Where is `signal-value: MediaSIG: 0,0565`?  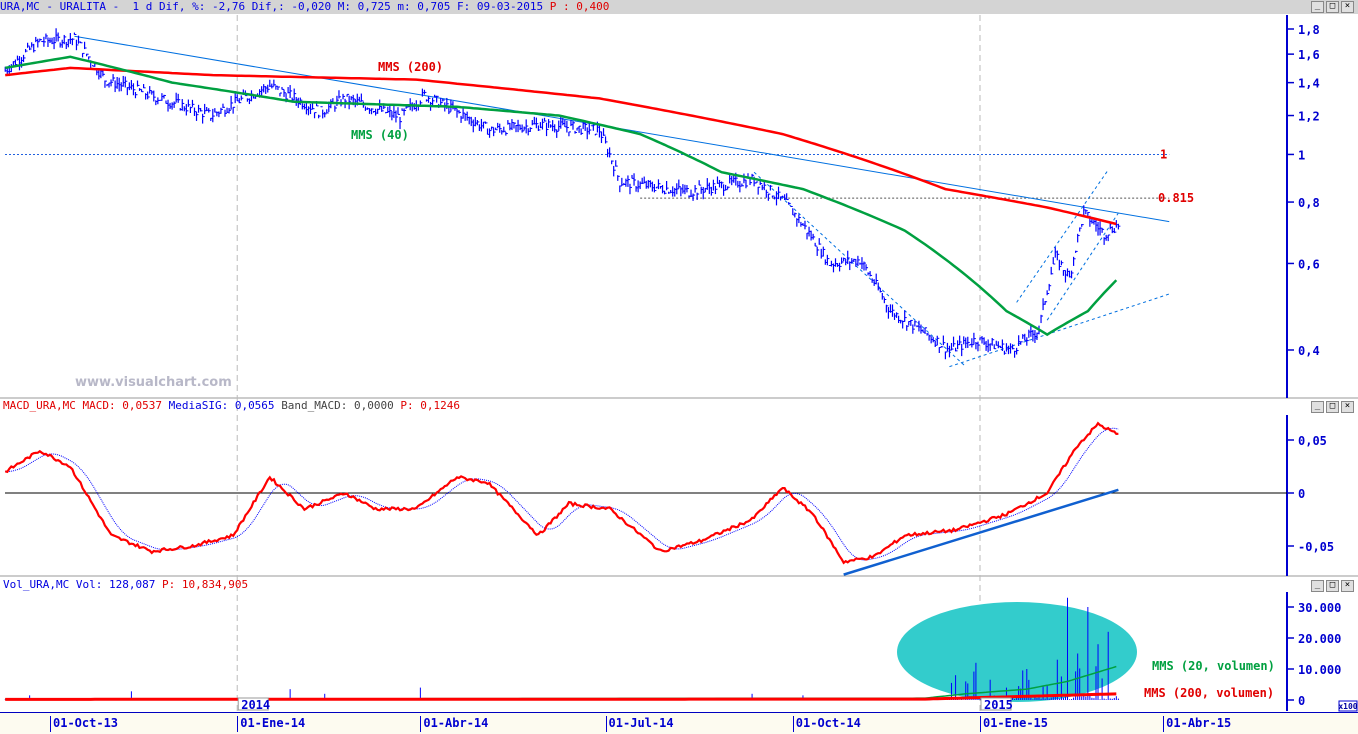 signal-value: MediaSIG: 0,0565 is located at coordinates (221, 405).